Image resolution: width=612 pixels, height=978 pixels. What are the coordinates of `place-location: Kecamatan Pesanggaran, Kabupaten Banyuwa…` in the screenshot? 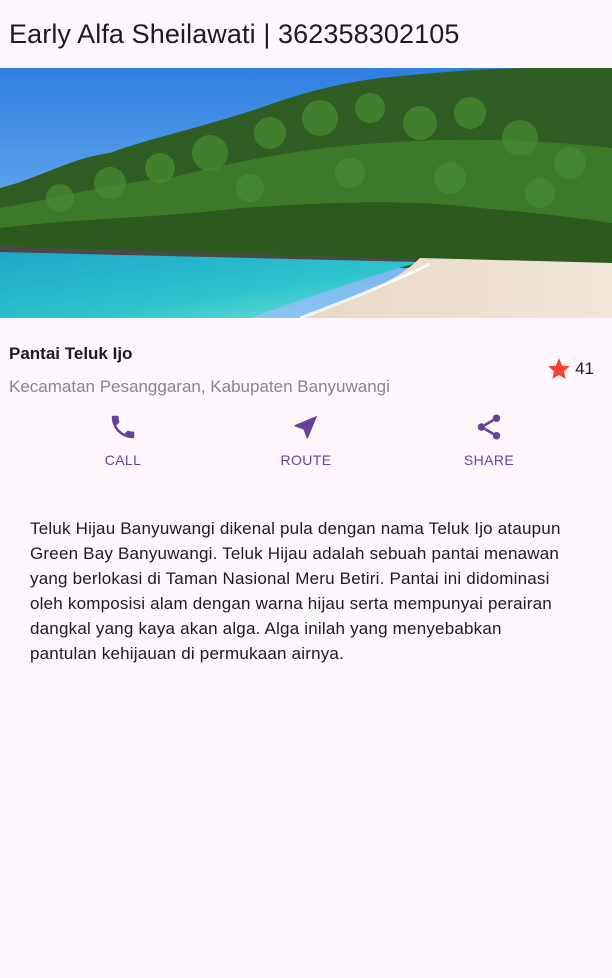 It's located at (199, 386).